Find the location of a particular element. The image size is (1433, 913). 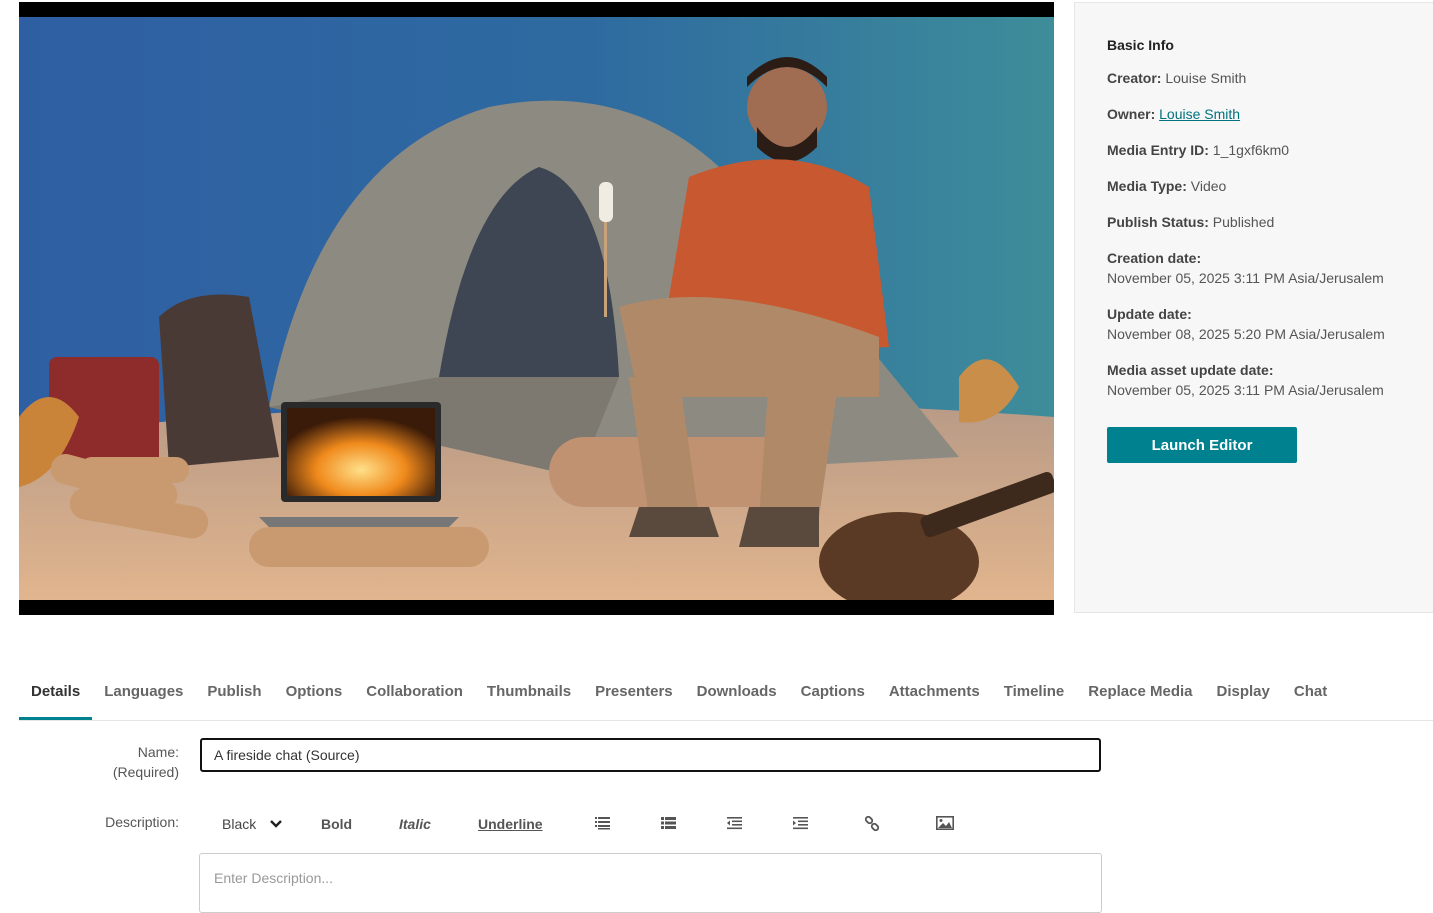

creator-label: Creator: is located at coordinates (1134, 78).